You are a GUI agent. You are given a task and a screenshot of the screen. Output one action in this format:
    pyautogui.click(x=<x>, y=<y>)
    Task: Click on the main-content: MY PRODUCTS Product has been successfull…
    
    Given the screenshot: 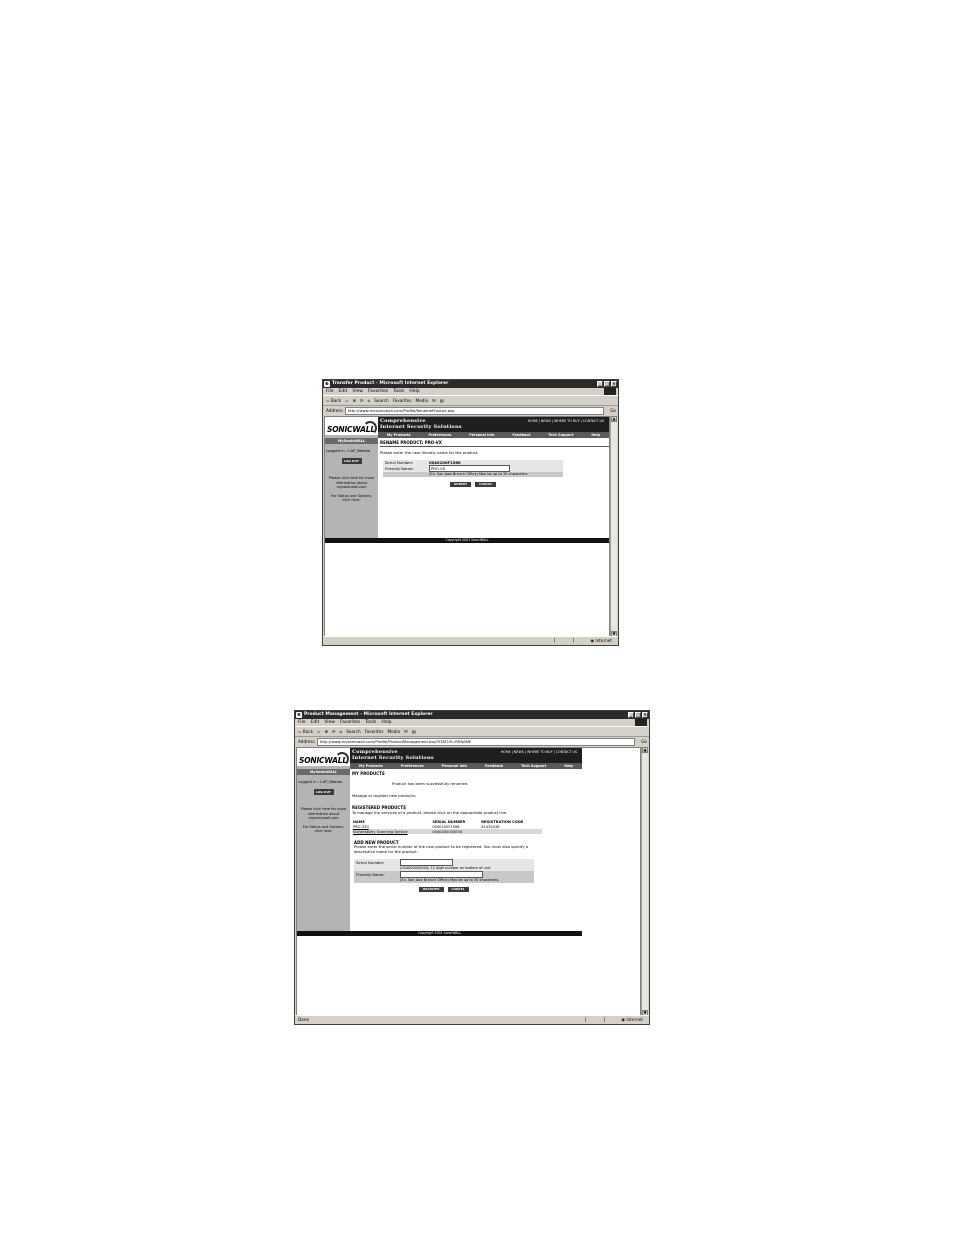 What is the action you would take?
    pyautogui.click(x=466, y=851)
    